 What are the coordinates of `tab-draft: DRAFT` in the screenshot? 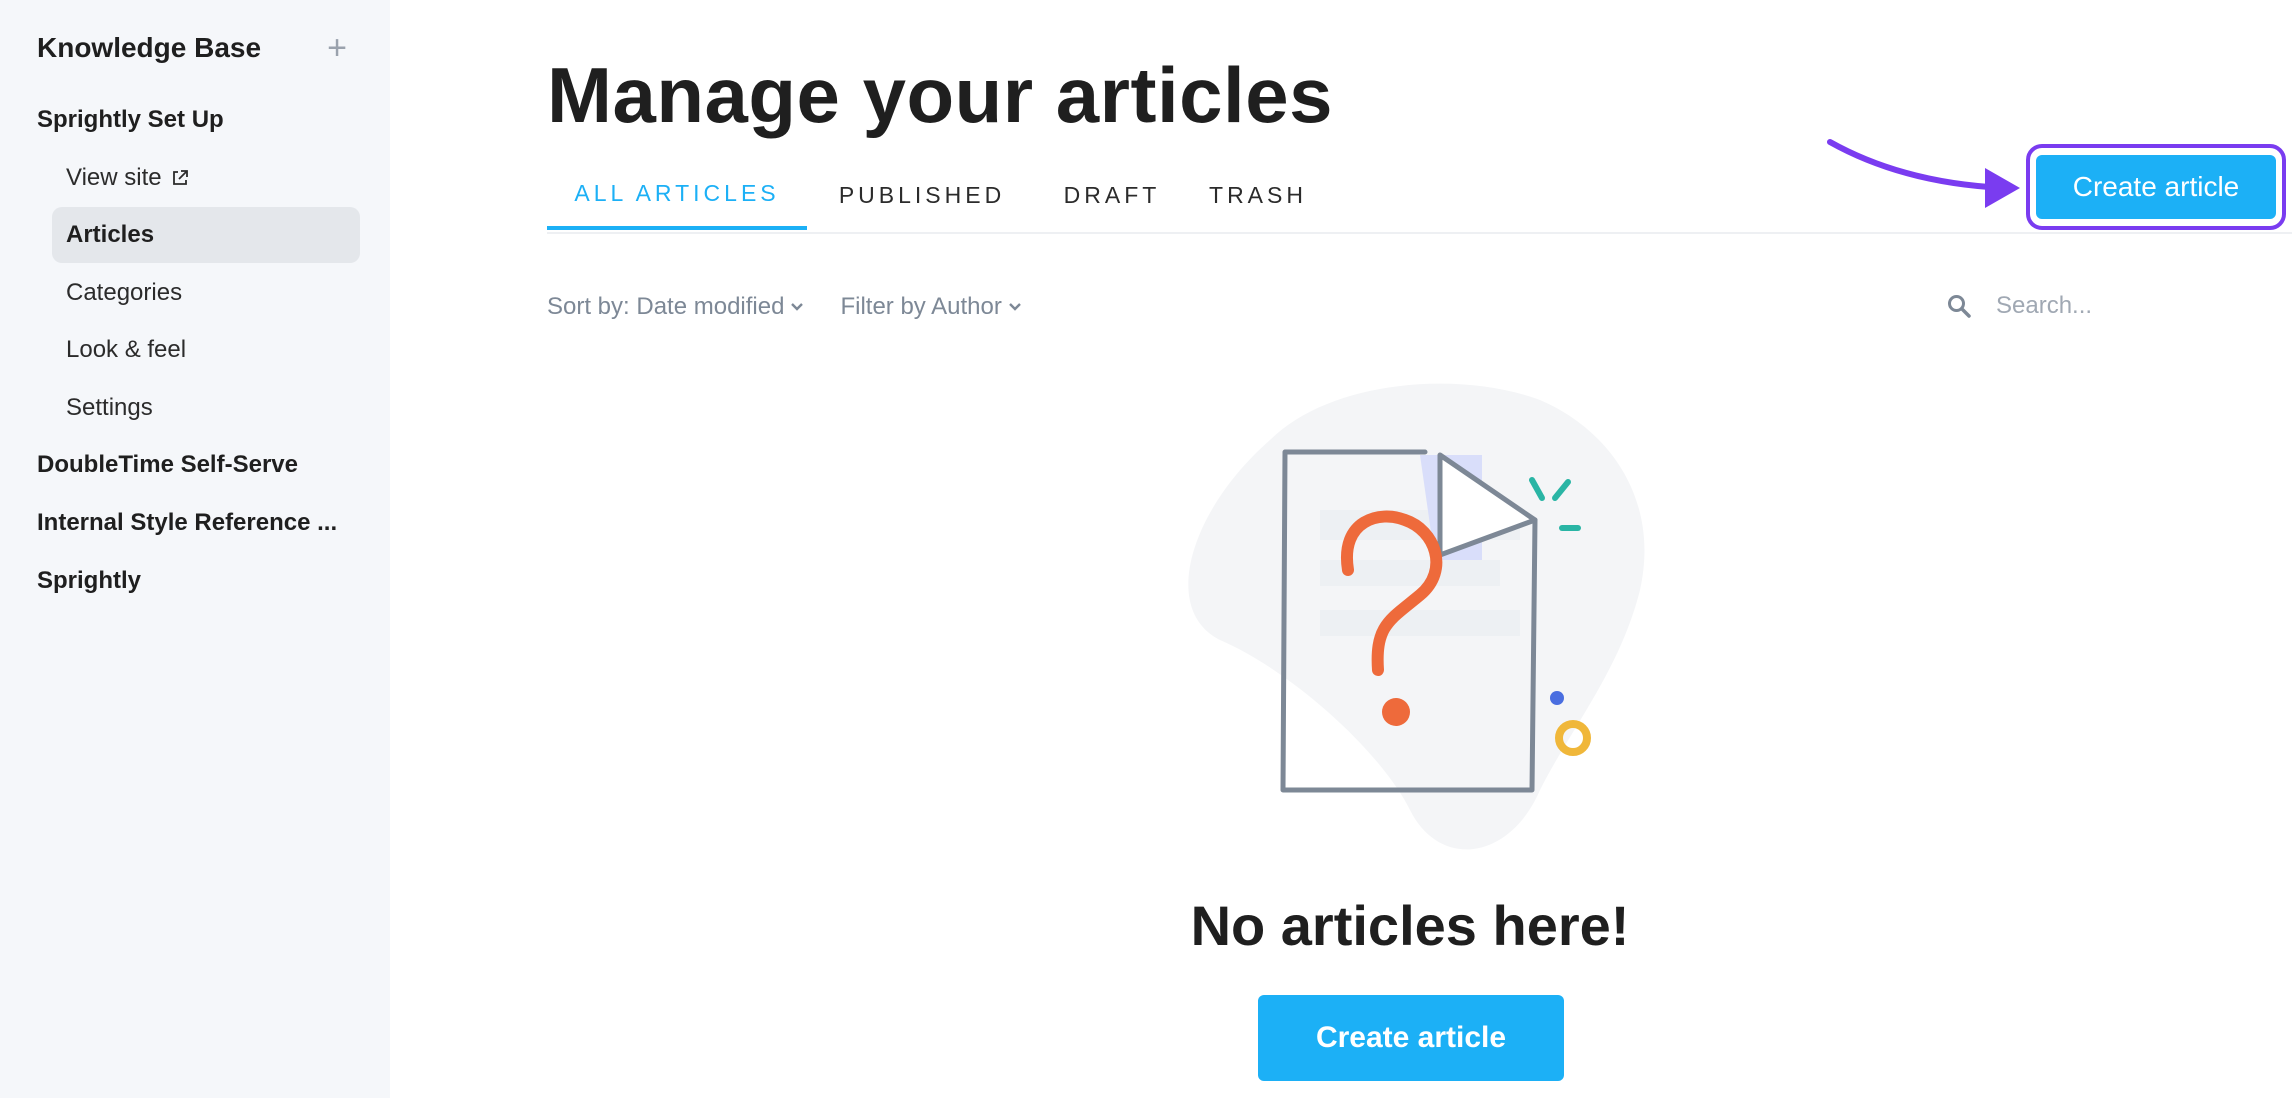 It's located at (1112, 195).